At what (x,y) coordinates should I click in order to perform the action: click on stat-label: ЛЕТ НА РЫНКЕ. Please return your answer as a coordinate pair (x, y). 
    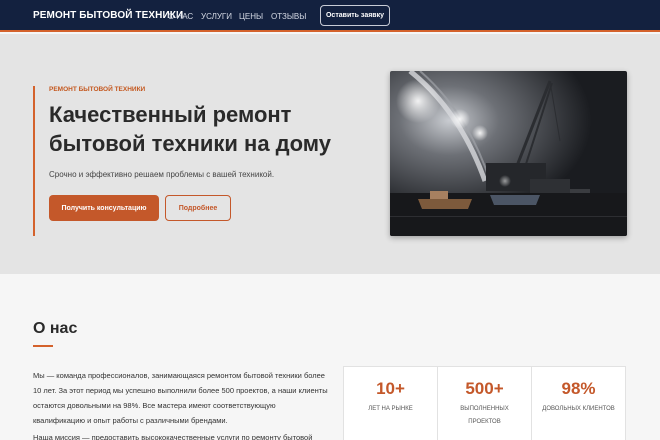
    Looking at the image, I should click on (390, 409).